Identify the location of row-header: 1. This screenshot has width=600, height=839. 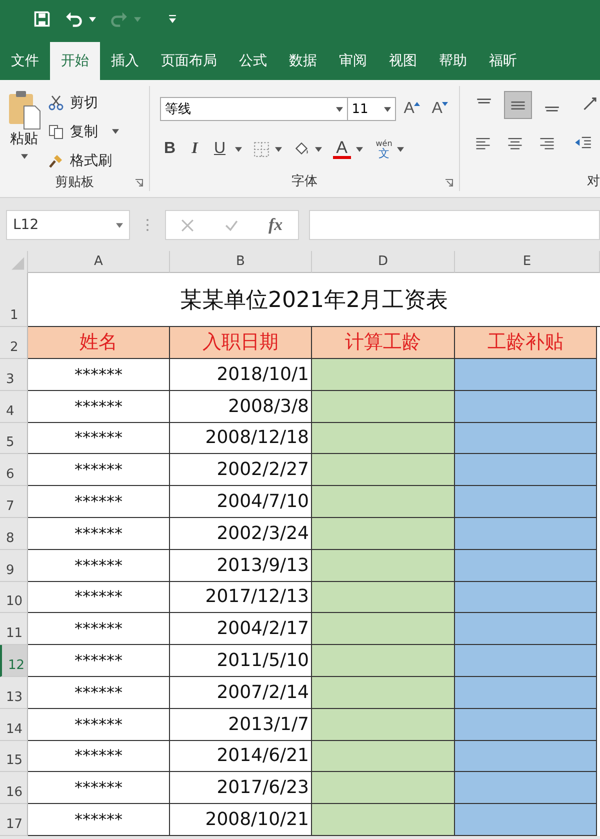
(14, 300).